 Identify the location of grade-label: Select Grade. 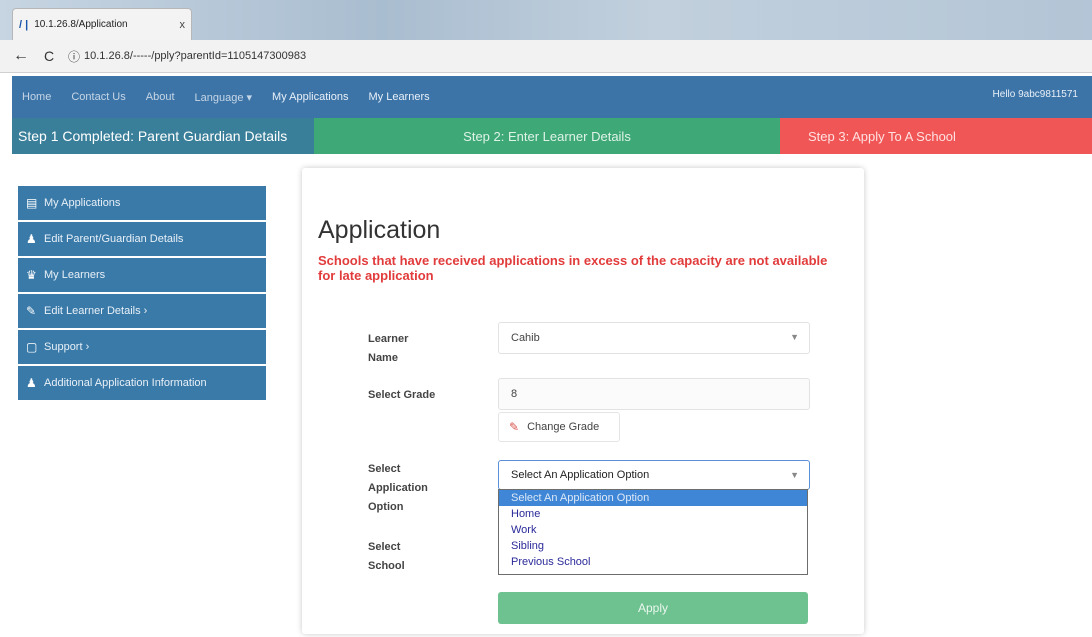
(402, 395).